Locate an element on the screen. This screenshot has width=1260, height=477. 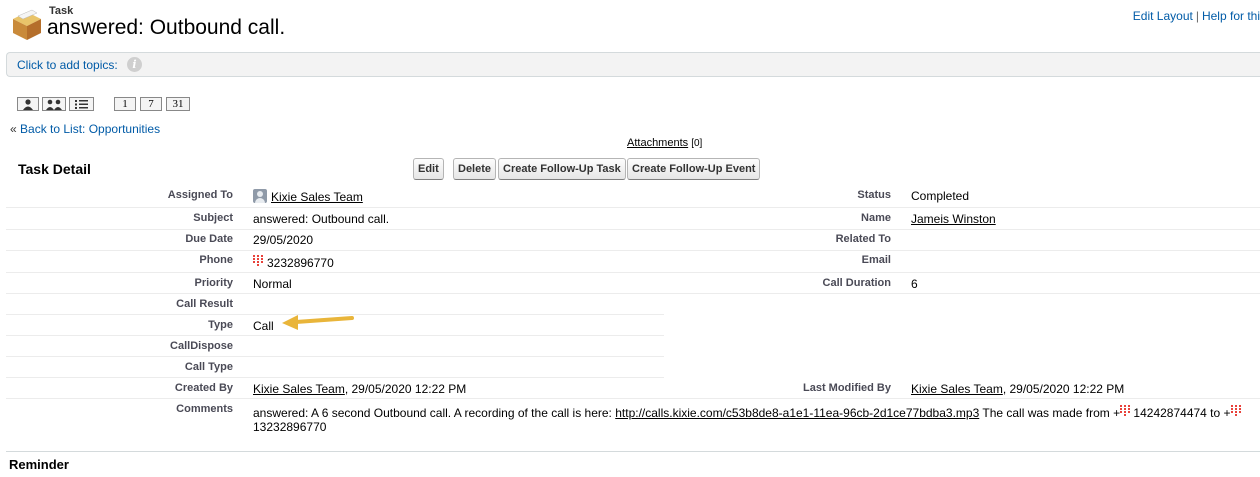
breadcrumb: « Back to List: Opportunities is located at coordinates (85, 129).